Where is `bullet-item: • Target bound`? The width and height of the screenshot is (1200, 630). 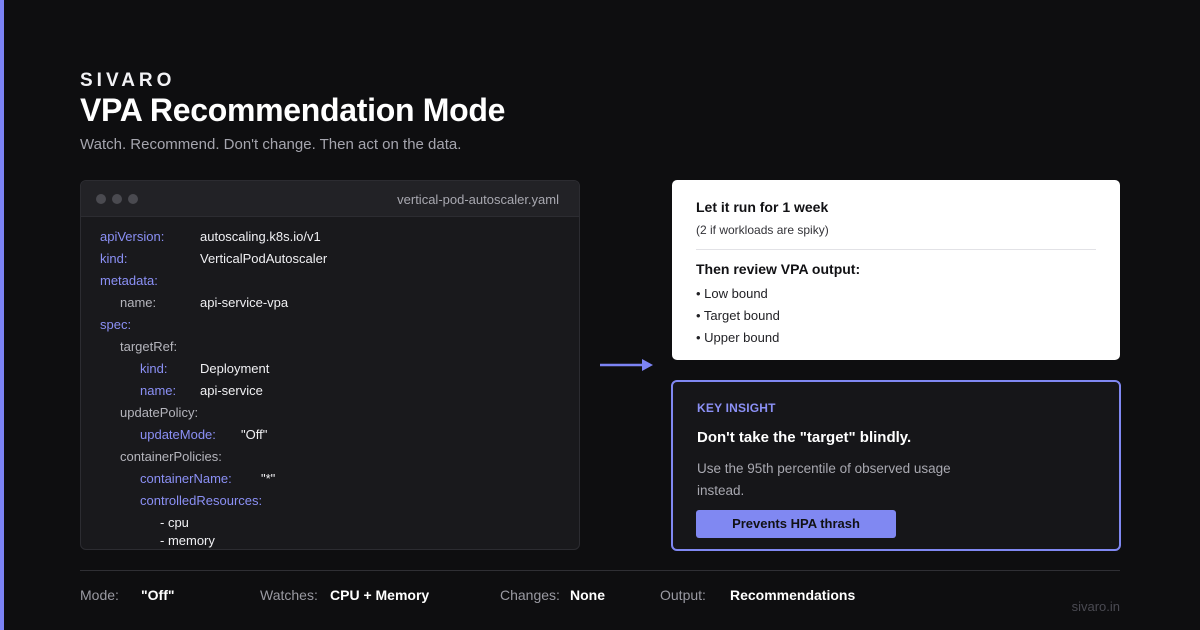 bullet-item: • Target bound is located at coordinates (738, 315).